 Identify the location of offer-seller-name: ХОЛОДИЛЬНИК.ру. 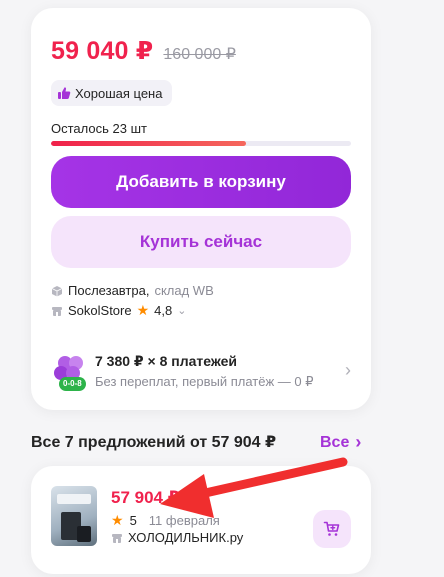
(185, 537).